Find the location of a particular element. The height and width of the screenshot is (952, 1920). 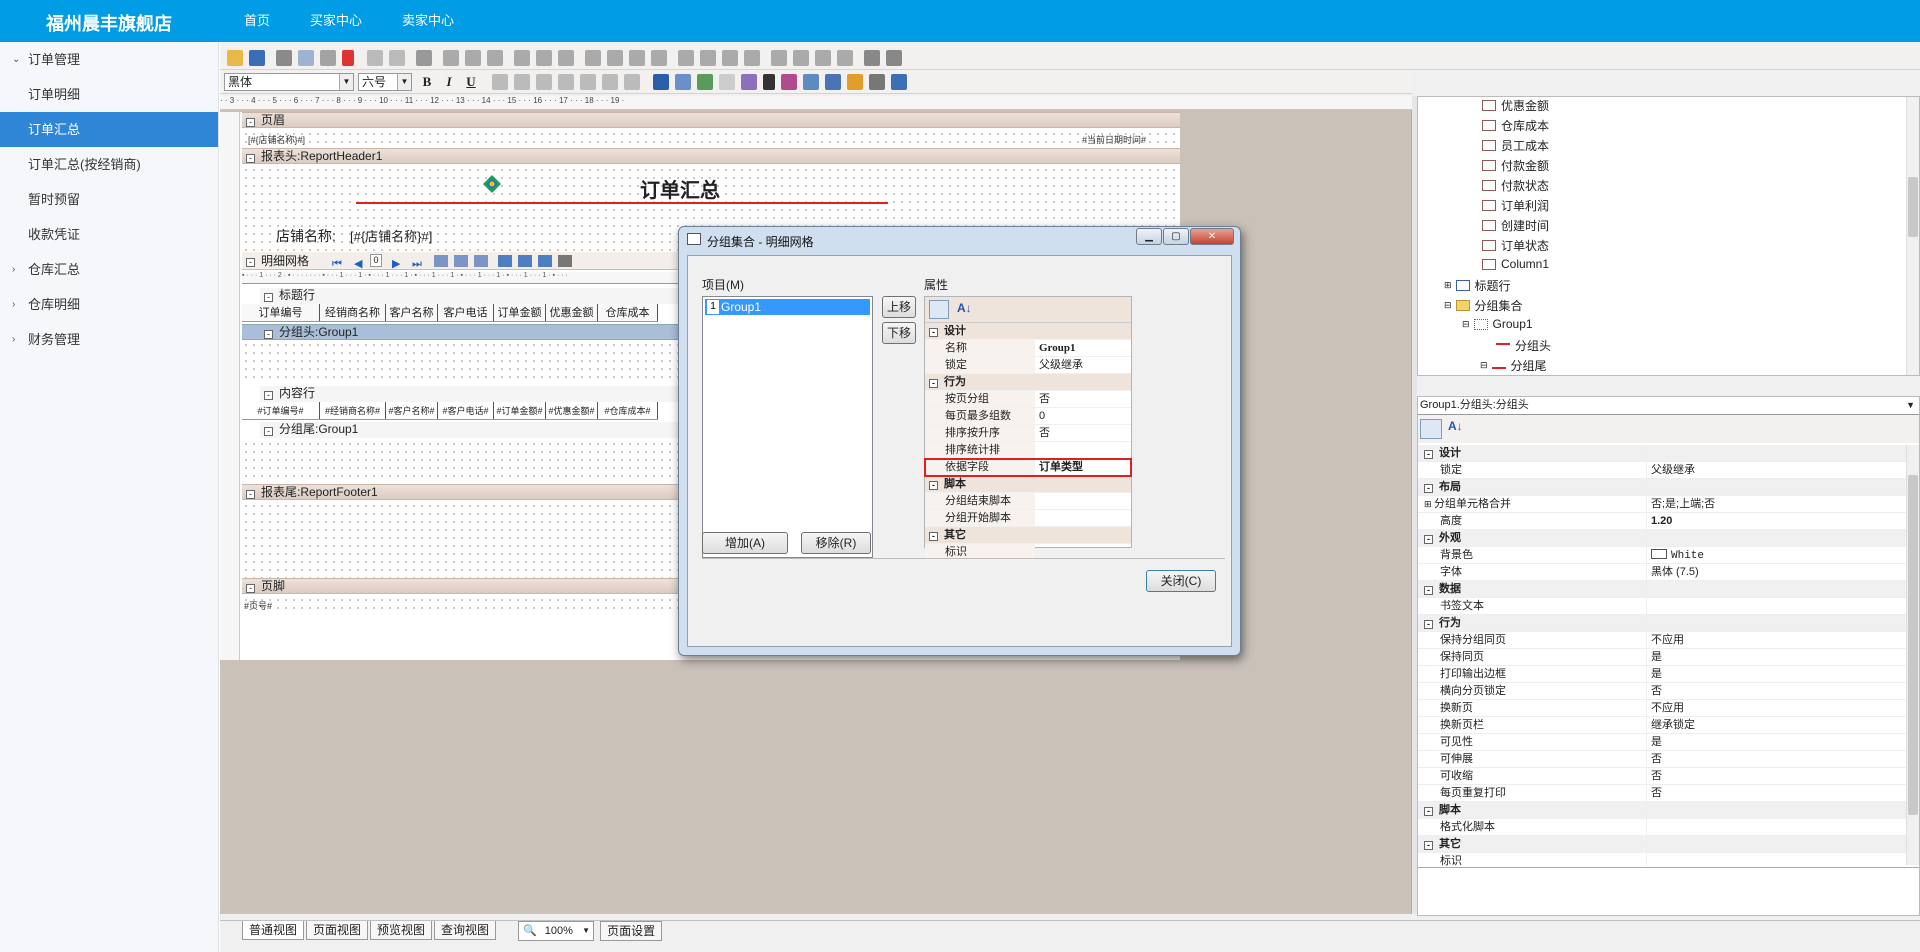

tree-node: ⊟ 分组集合 is located at coordinates (1483, 305).